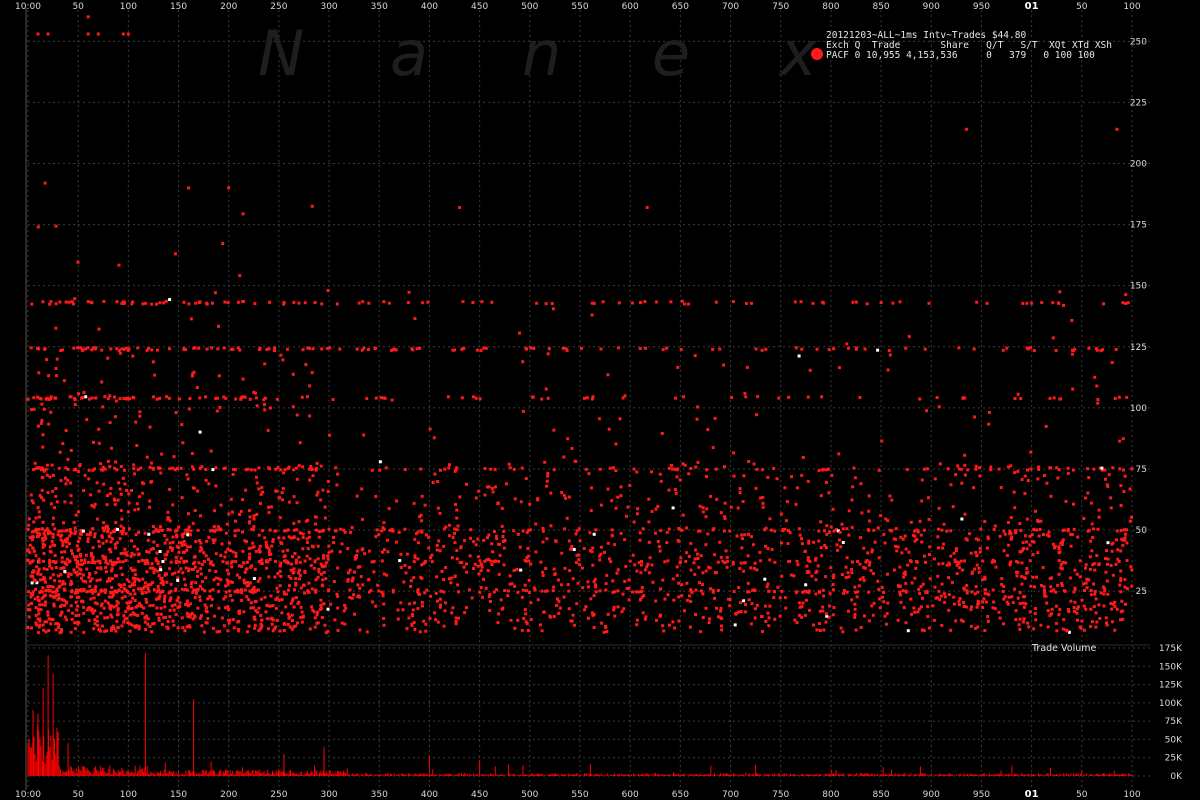  I want to click on x-tick-label-top: 150, so click(178, 7).